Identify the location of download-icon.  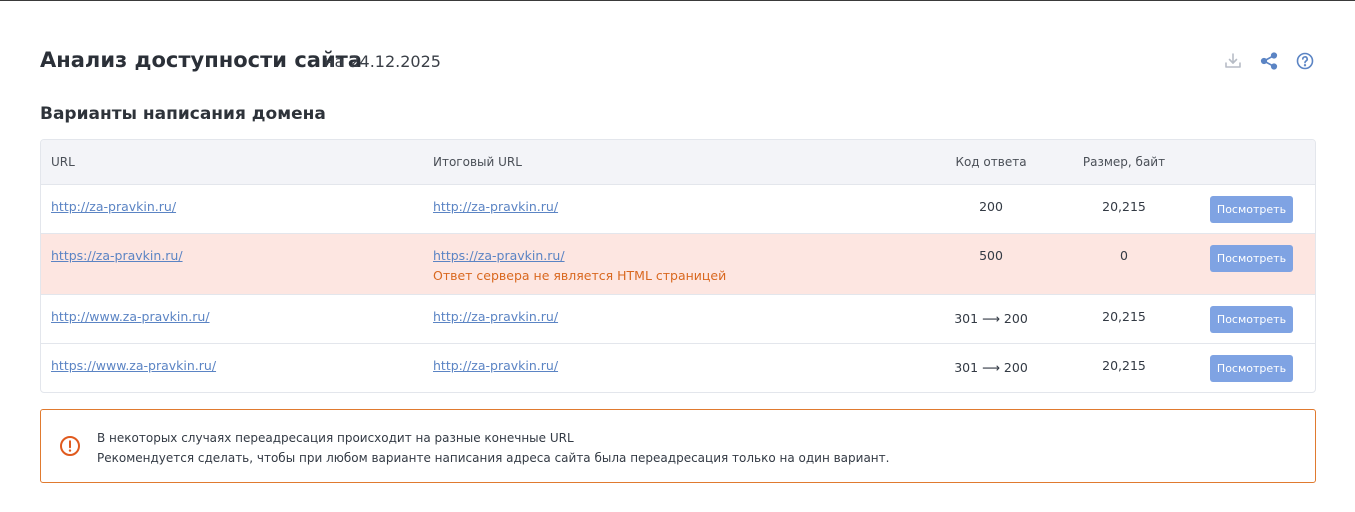
(1233, 61).